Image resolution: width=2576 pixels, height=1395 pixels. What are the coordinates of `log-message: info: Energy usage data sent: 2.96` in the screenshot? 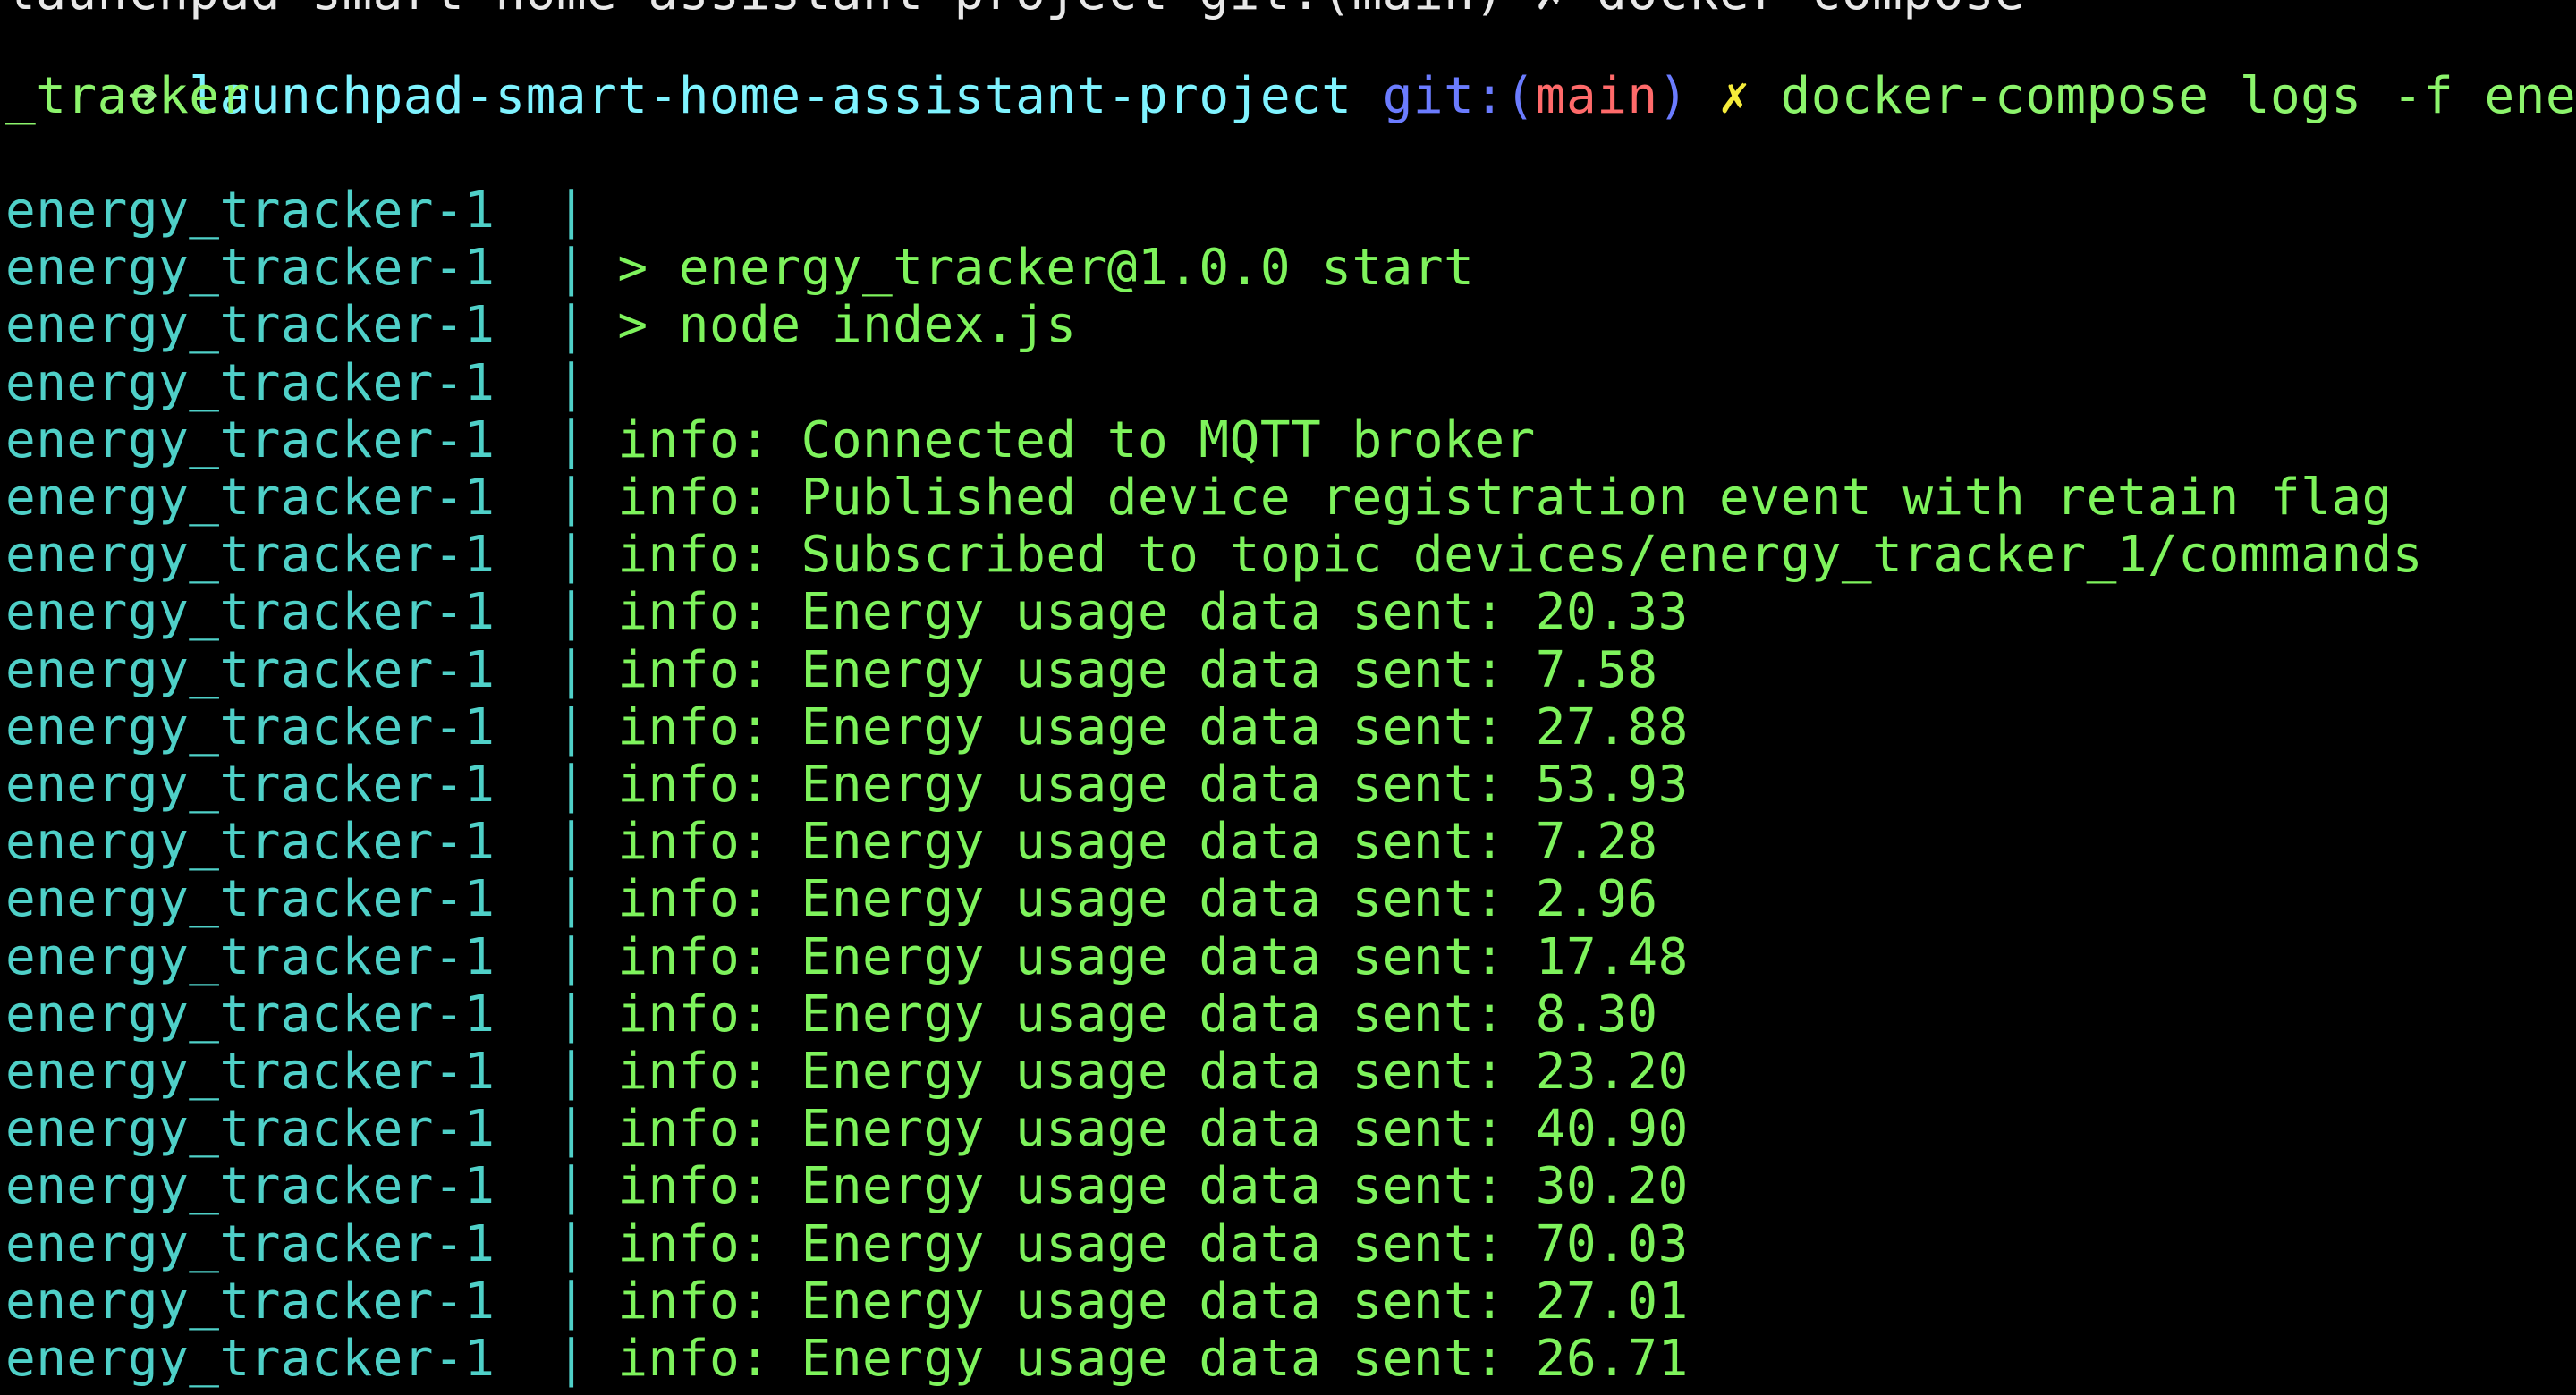 It's located at (1137, 899).